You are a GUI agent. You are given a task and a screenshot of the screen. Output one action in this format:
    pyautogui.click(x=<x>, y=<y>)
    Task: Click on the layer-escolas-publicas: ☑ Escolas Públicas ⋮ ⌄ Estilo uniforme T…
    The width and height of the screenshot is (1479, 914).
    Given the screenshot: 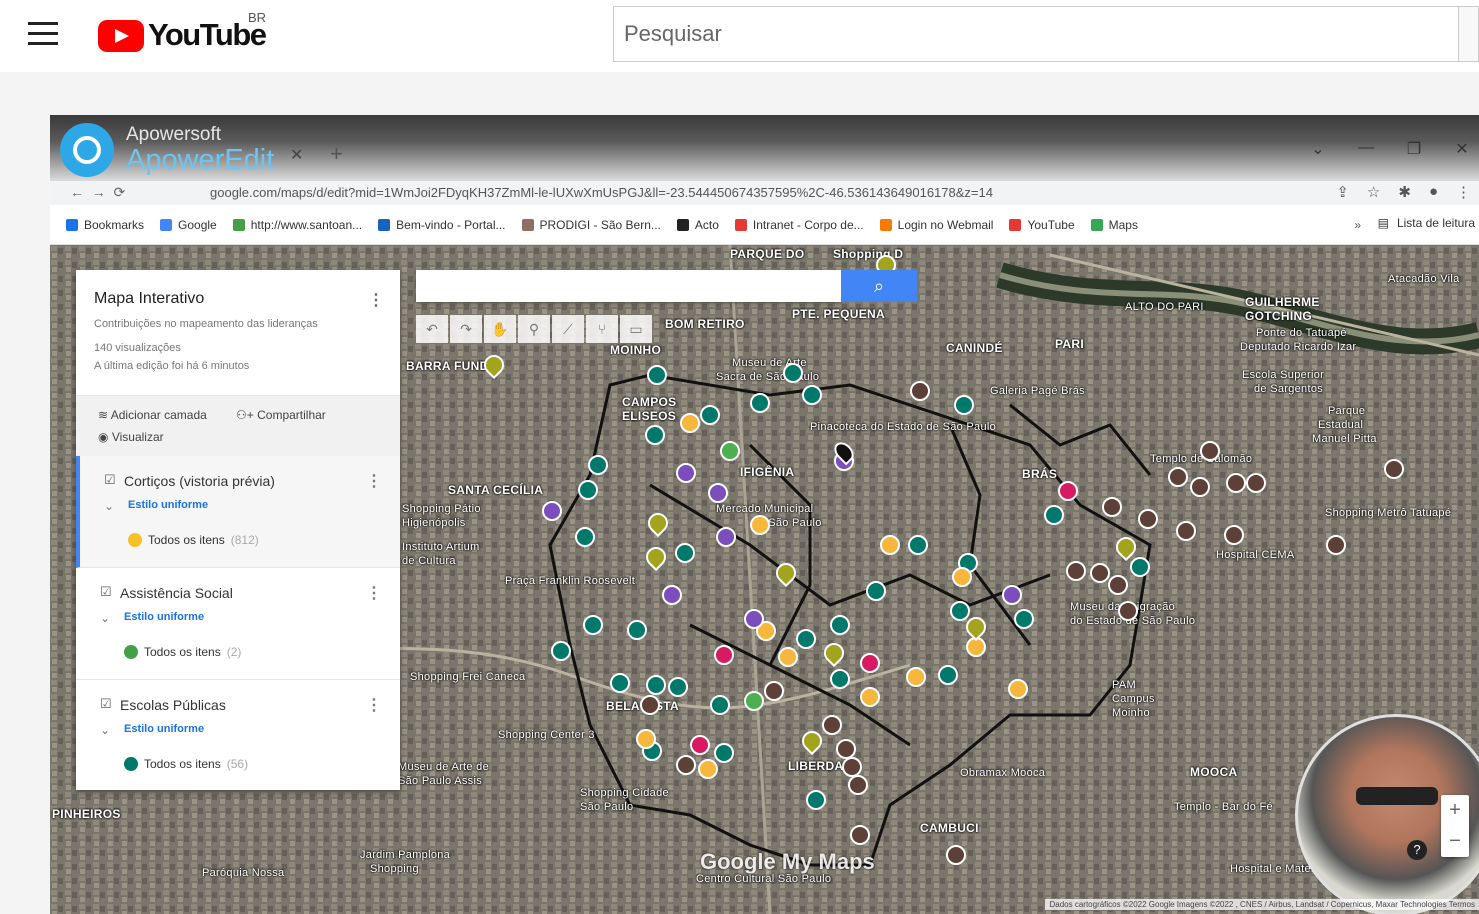 What is the action you would take?
    pyautogui.click(x=238, y=736)
    